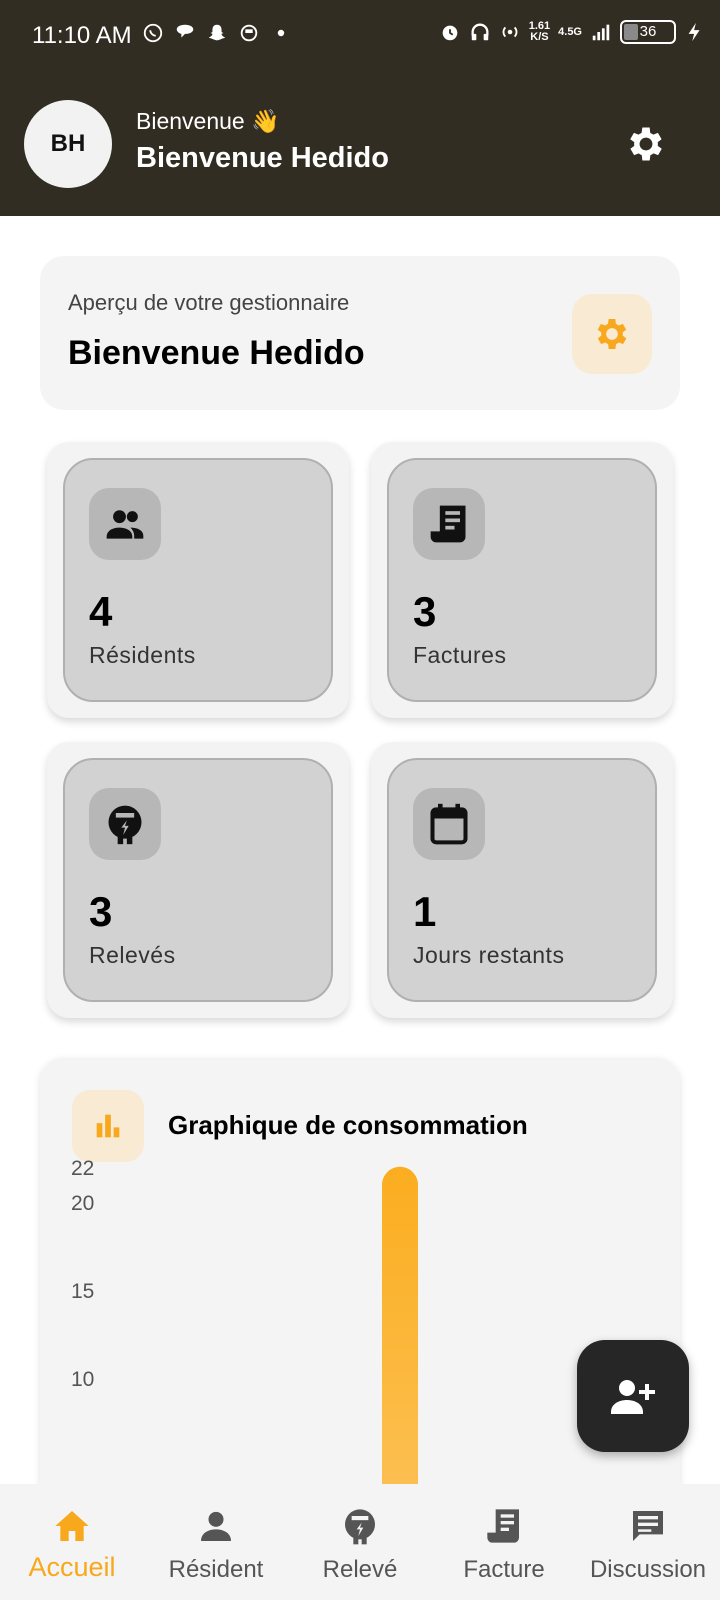  I want to click on greeting-small: Bienvenue 👋, so click(208, 121).